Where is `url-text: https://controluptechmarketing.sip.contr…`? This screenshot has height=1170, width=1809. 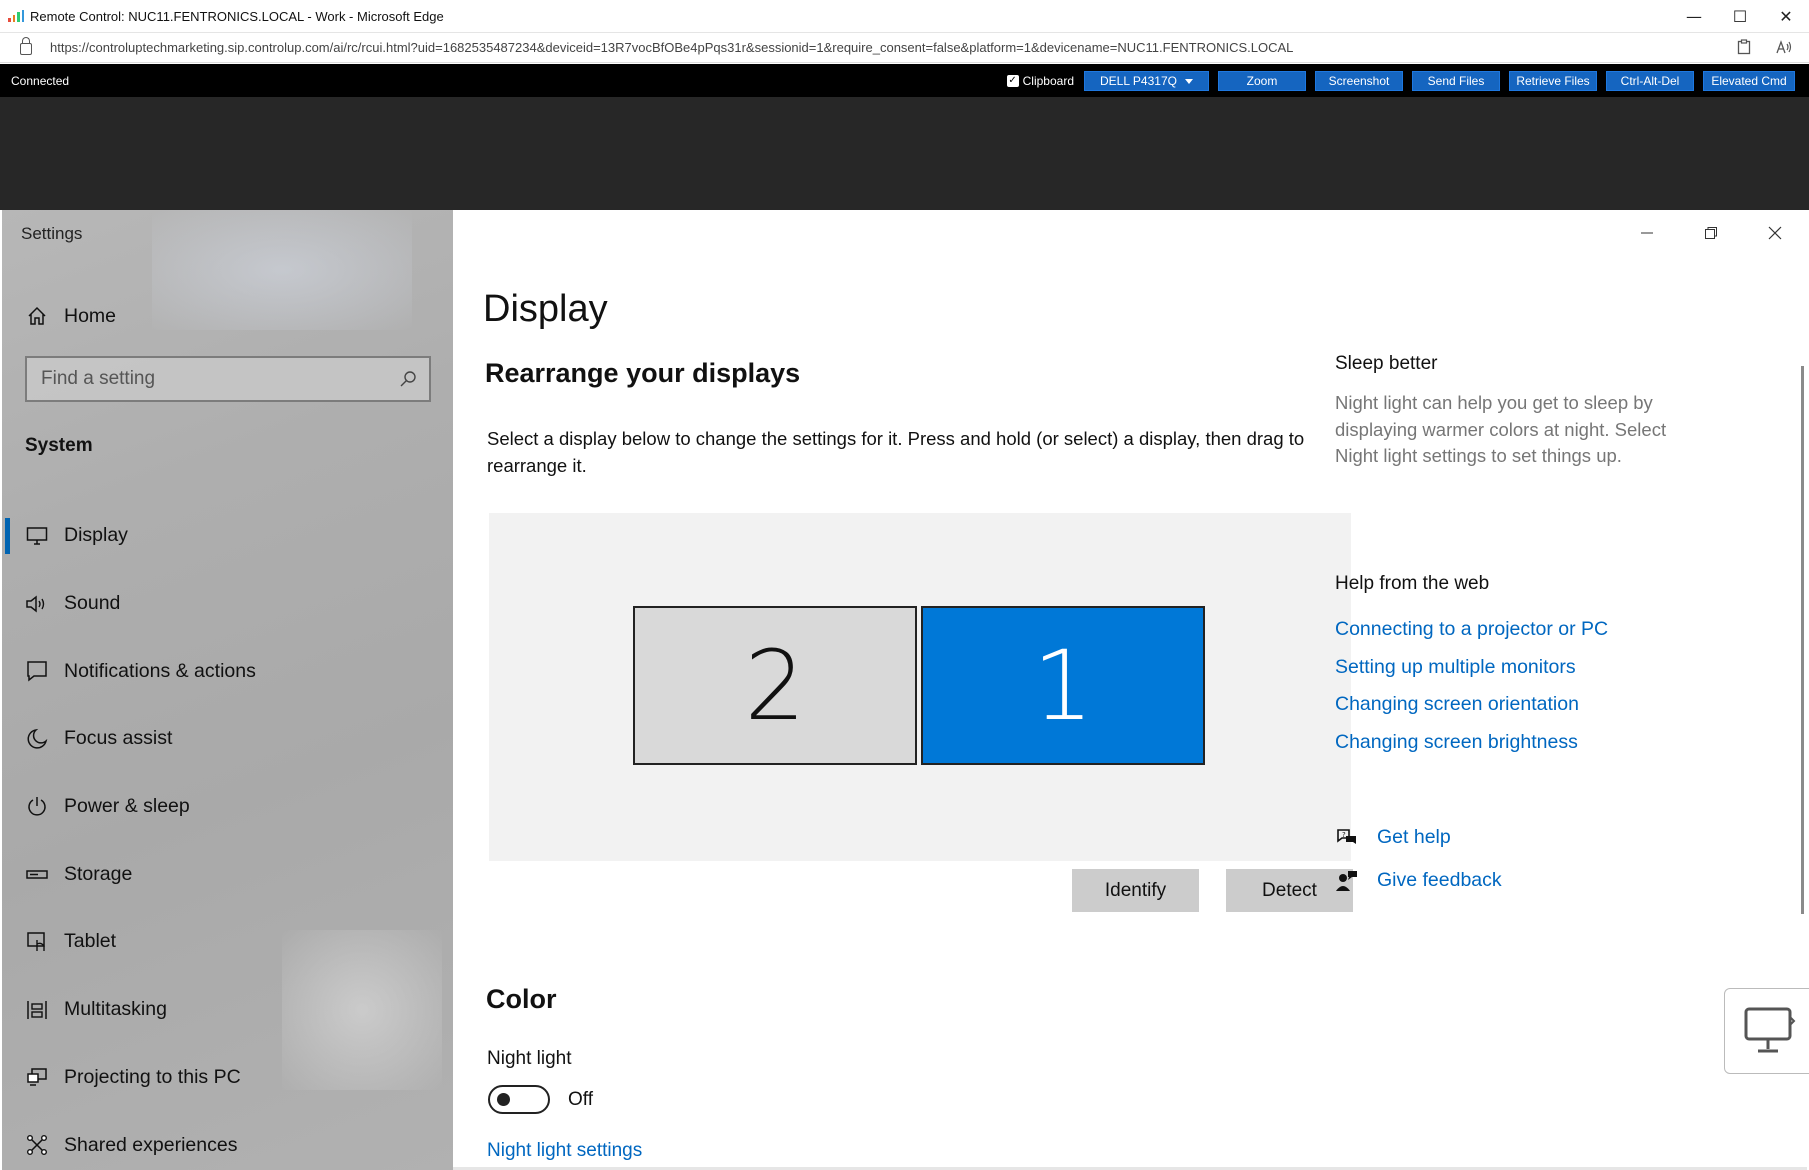
url-text: https://controluptechmarketing.sip.contr… is located at coordinates (671, 47).